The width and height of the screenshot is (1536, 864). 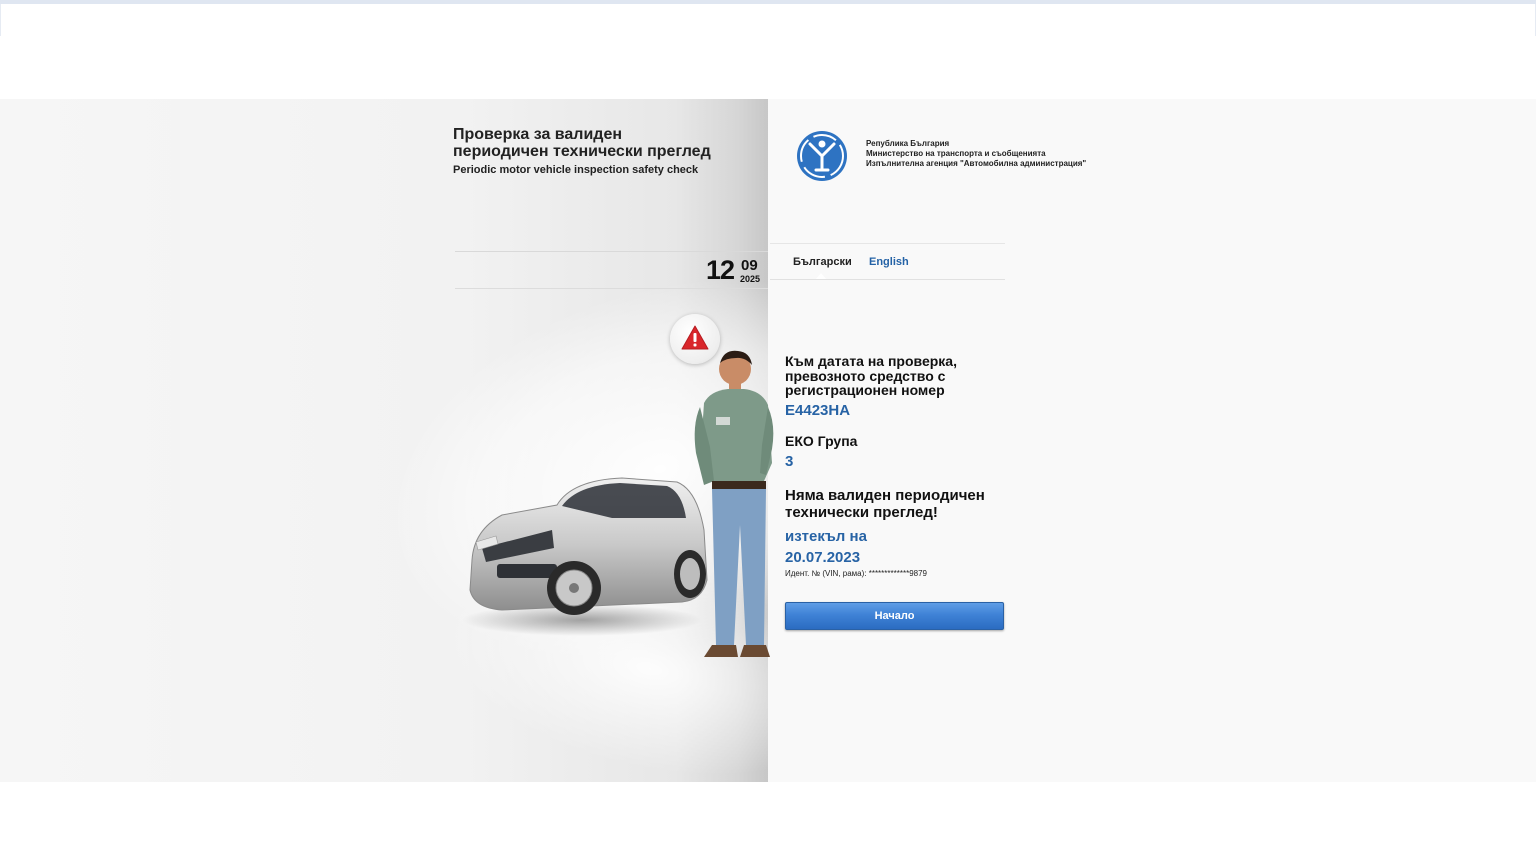 What do you see at coordinates (889, 262) in the screenshot?
I see `language-english-link: English` at bounding box center [889, 262].